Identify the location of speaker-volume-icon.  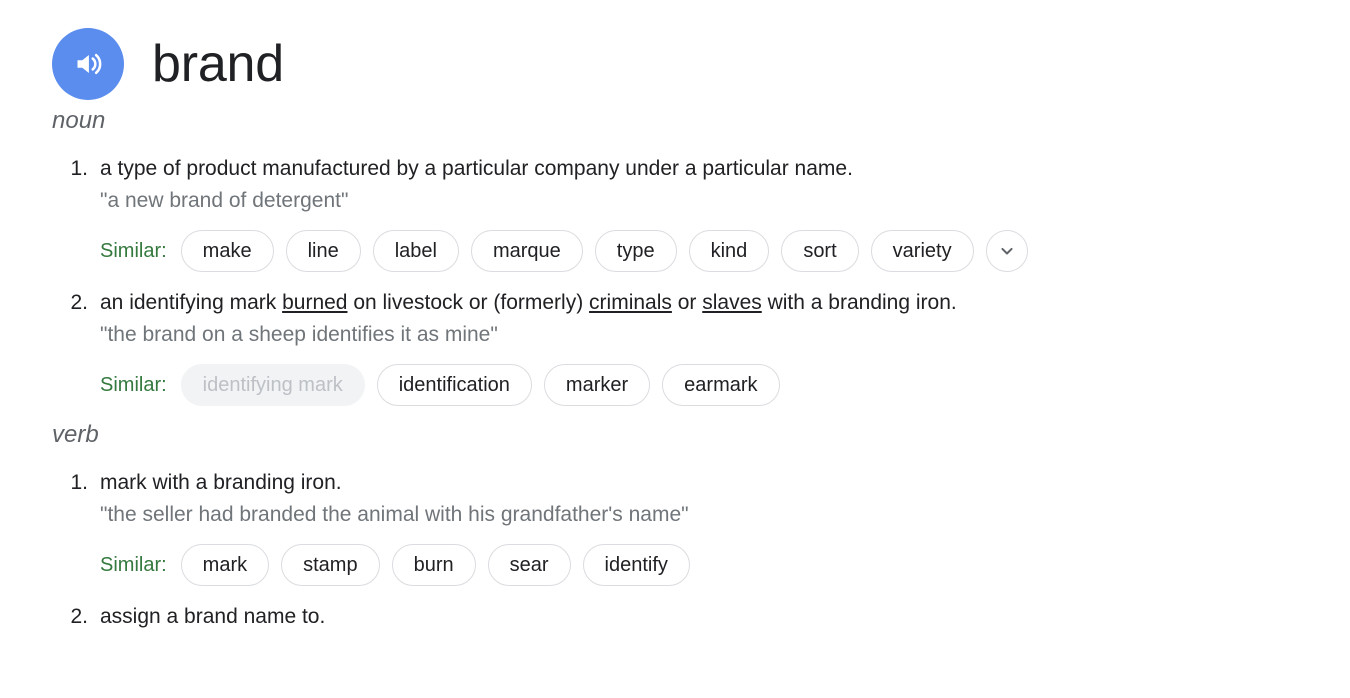
(88, 64).